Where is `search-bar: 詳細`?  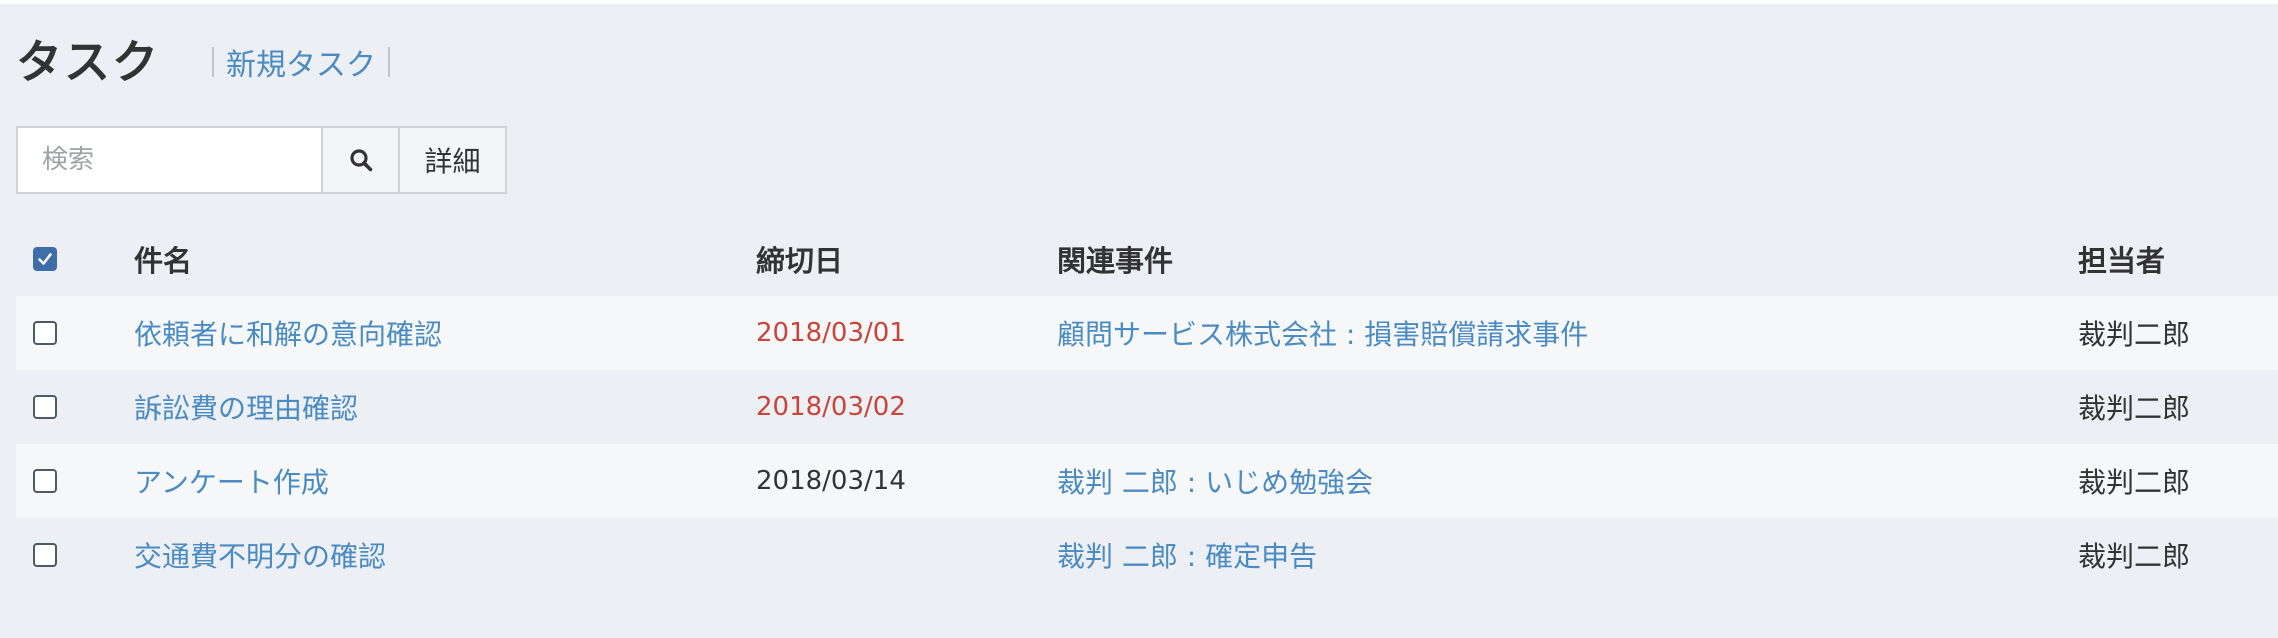
search-bar: 詳細 is located at coordinates (261, 160).